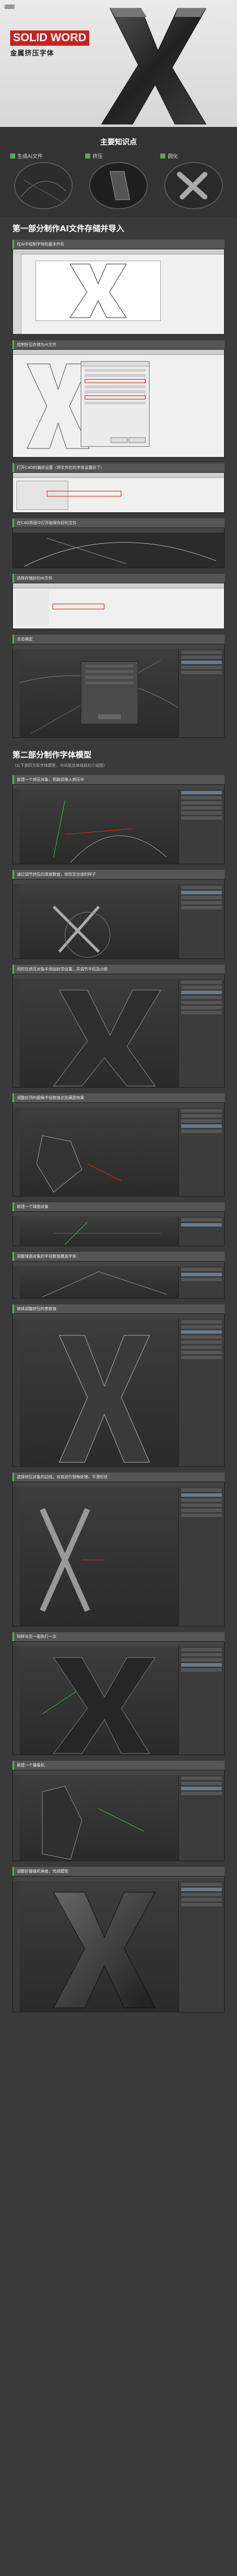  What do you see at coordinates (43, 180) in the screenshot?
I see `knowledge-item: 生成AI文件` at bounding box center [43, 180].